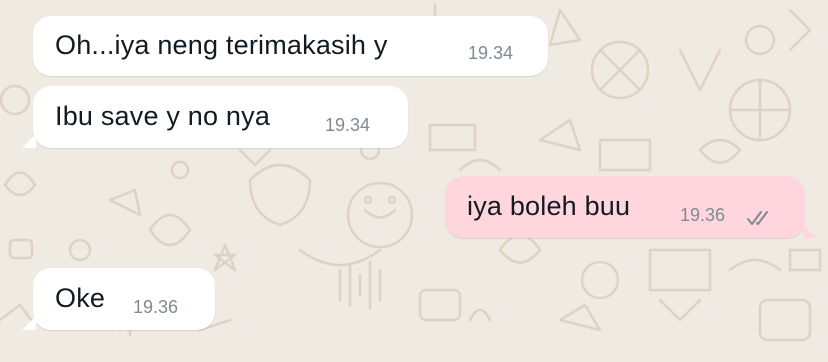 This screenshot has height=362, width=828. I want to click on message-text: iya boleh buu, so click(549, 206).